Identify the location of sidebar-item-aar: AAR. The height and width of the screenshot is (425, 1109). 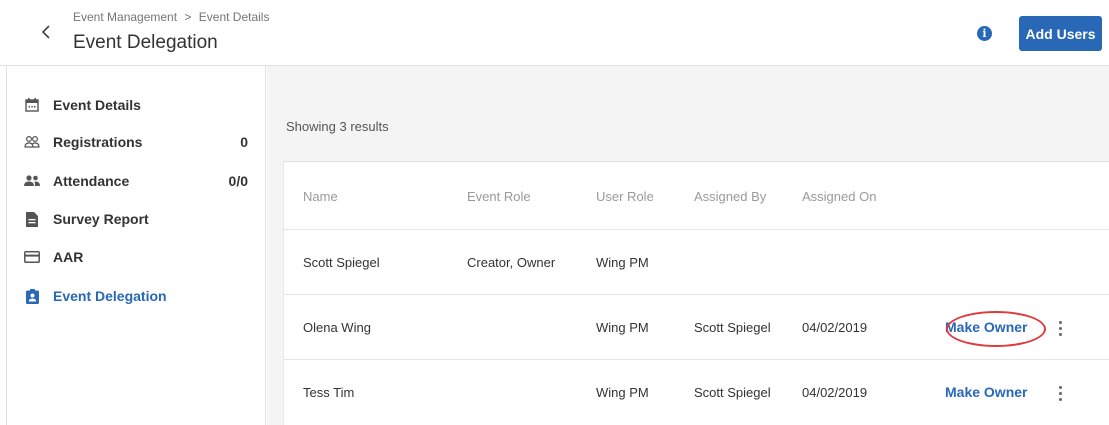
(136, 257).